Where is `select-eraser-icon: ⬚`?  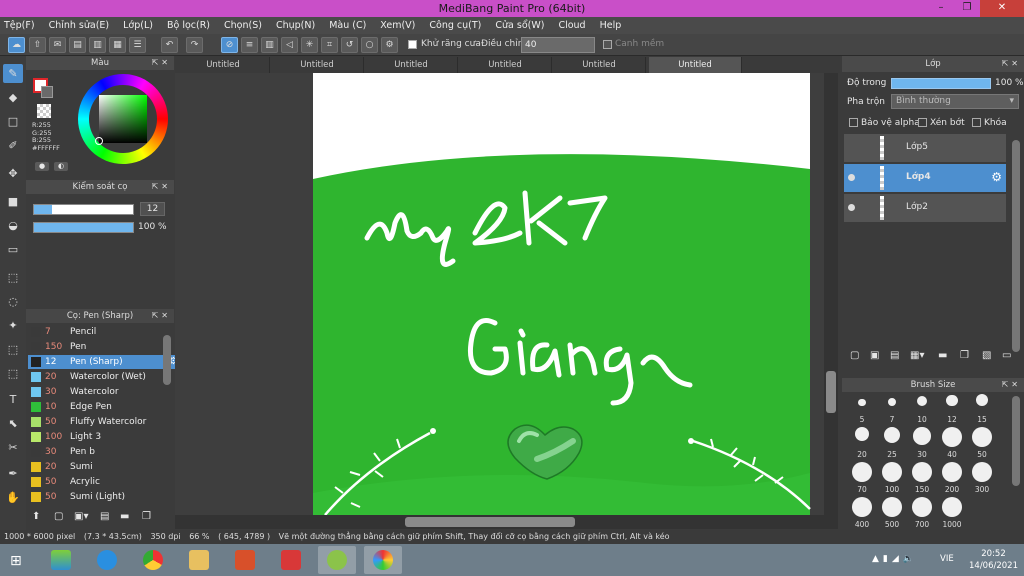 select-eraser-icon: ⬚ is located at coordinates (13, 373).